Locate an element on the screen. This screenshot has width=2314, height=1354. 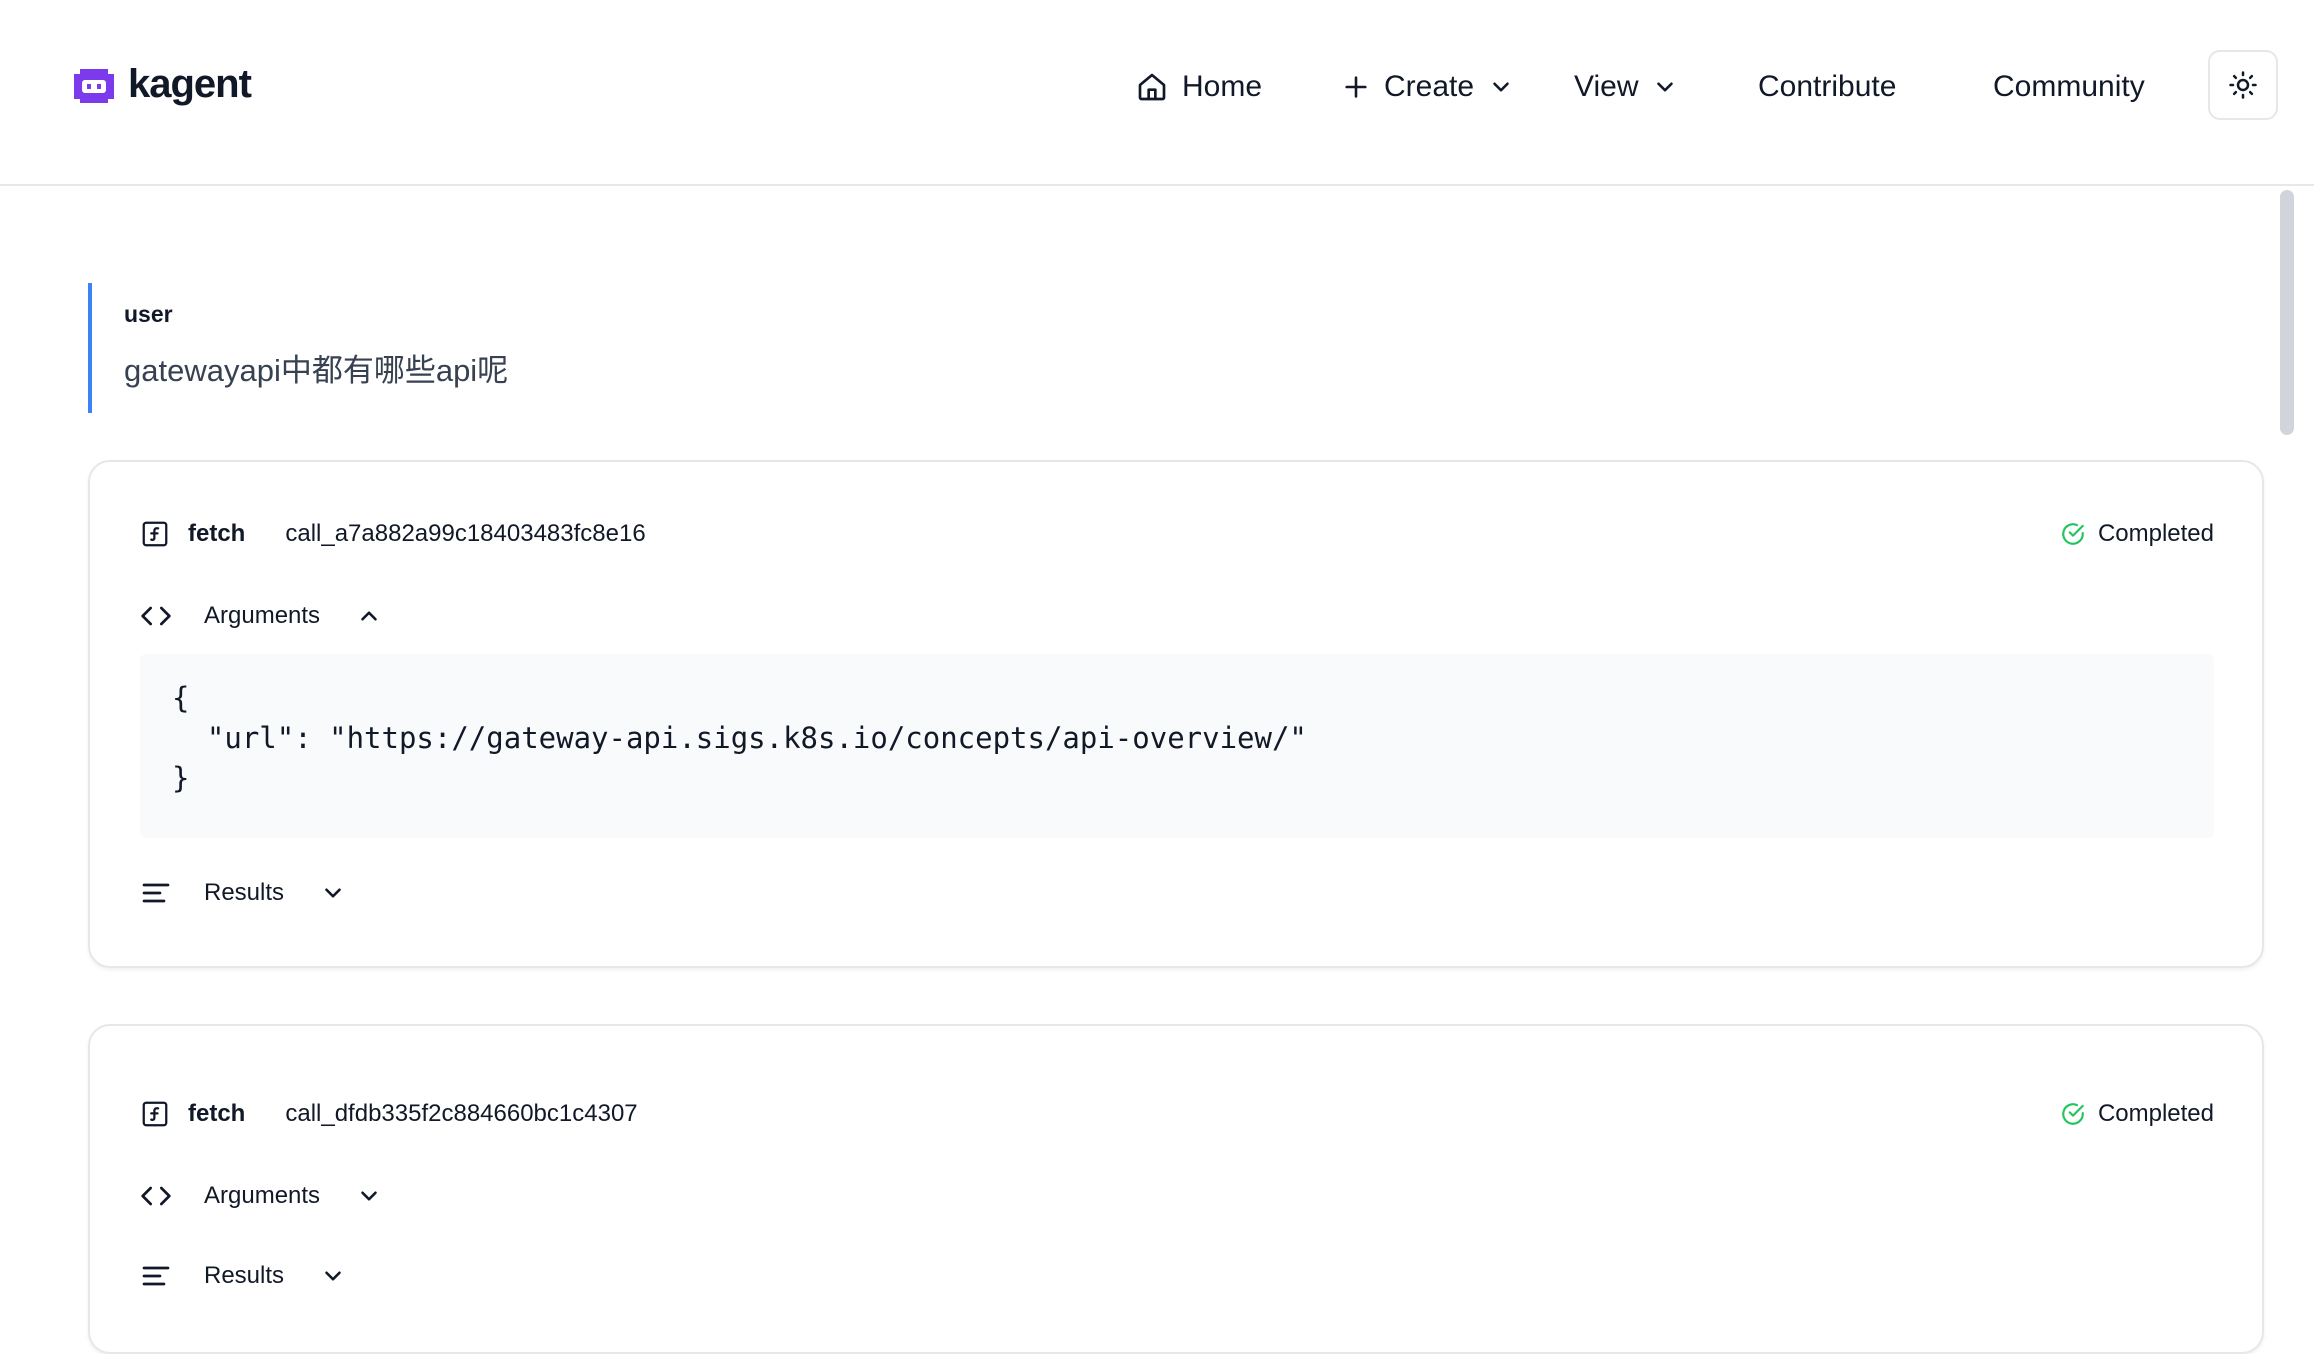
nav-community-label: Community is located at coordinates (2069, 86).